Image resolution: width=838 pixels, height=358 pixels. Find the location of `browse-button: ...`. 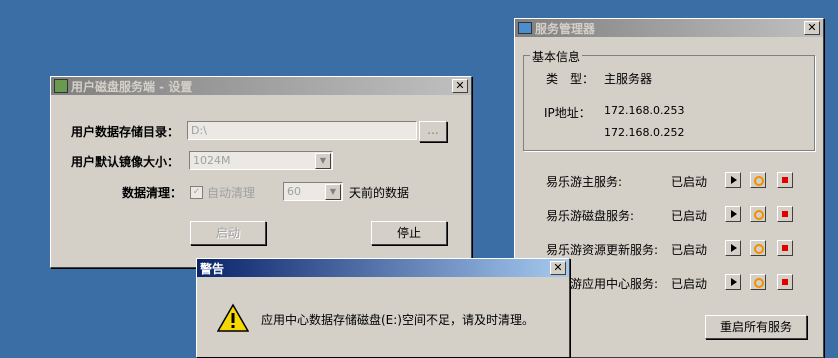

browse-button: ... is located at coordinates (433, 131).